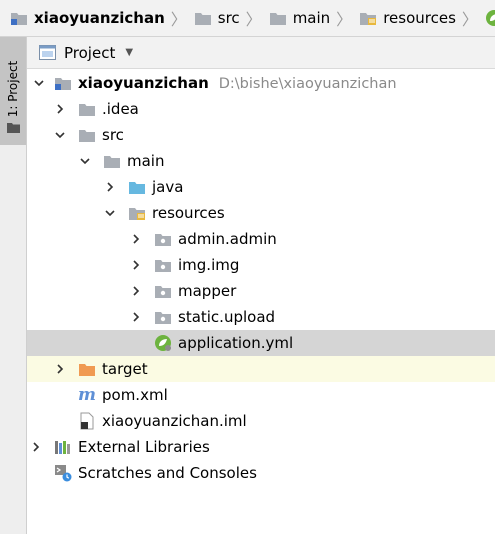 The width and height of the screenshot is (495, 534). I want to click on tree-label: static.upload, so click(227, 317).